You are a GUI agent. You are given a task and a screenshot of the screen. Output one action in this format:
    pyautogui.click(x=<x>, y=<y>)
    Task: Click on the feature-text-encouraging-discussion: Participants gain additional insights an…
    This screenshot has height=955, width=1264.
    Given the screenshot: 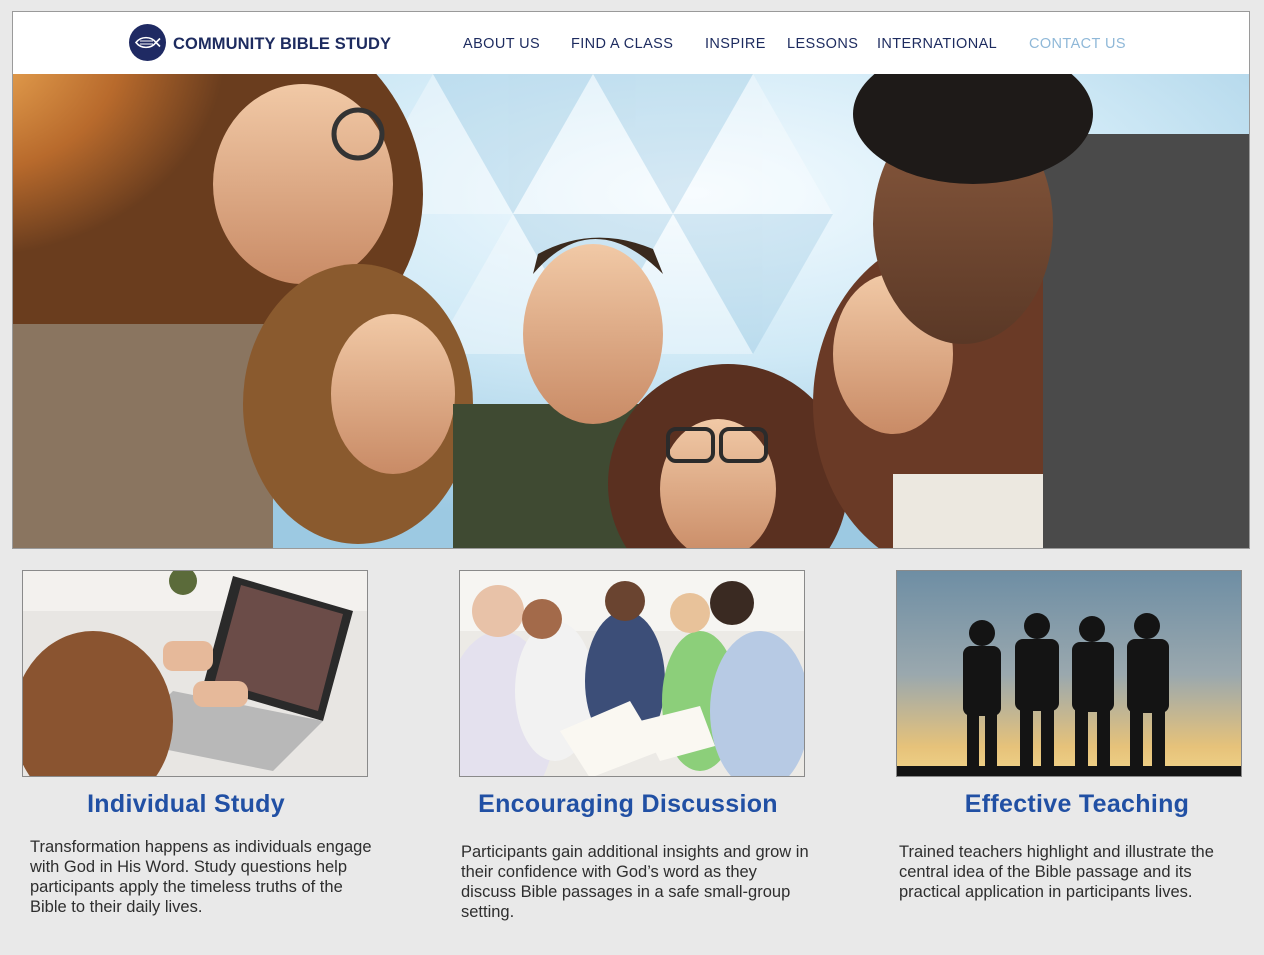 What is the action you would take?
    pyautogui.click(x=635, y=882)
    